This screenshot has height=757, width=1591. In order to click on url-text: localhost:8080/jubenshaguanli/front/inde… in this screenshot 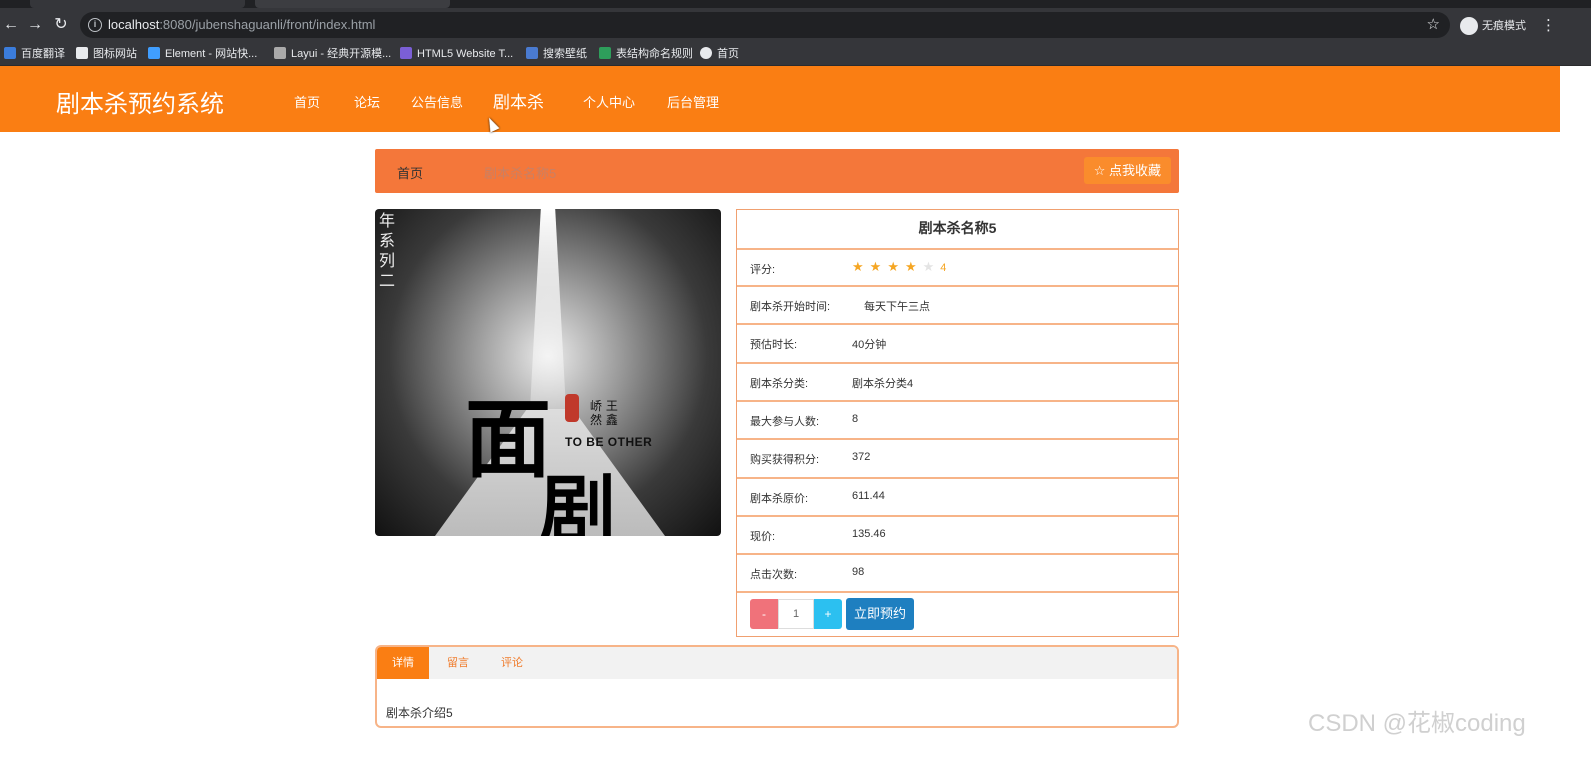, I will do `click(241, 24)`.